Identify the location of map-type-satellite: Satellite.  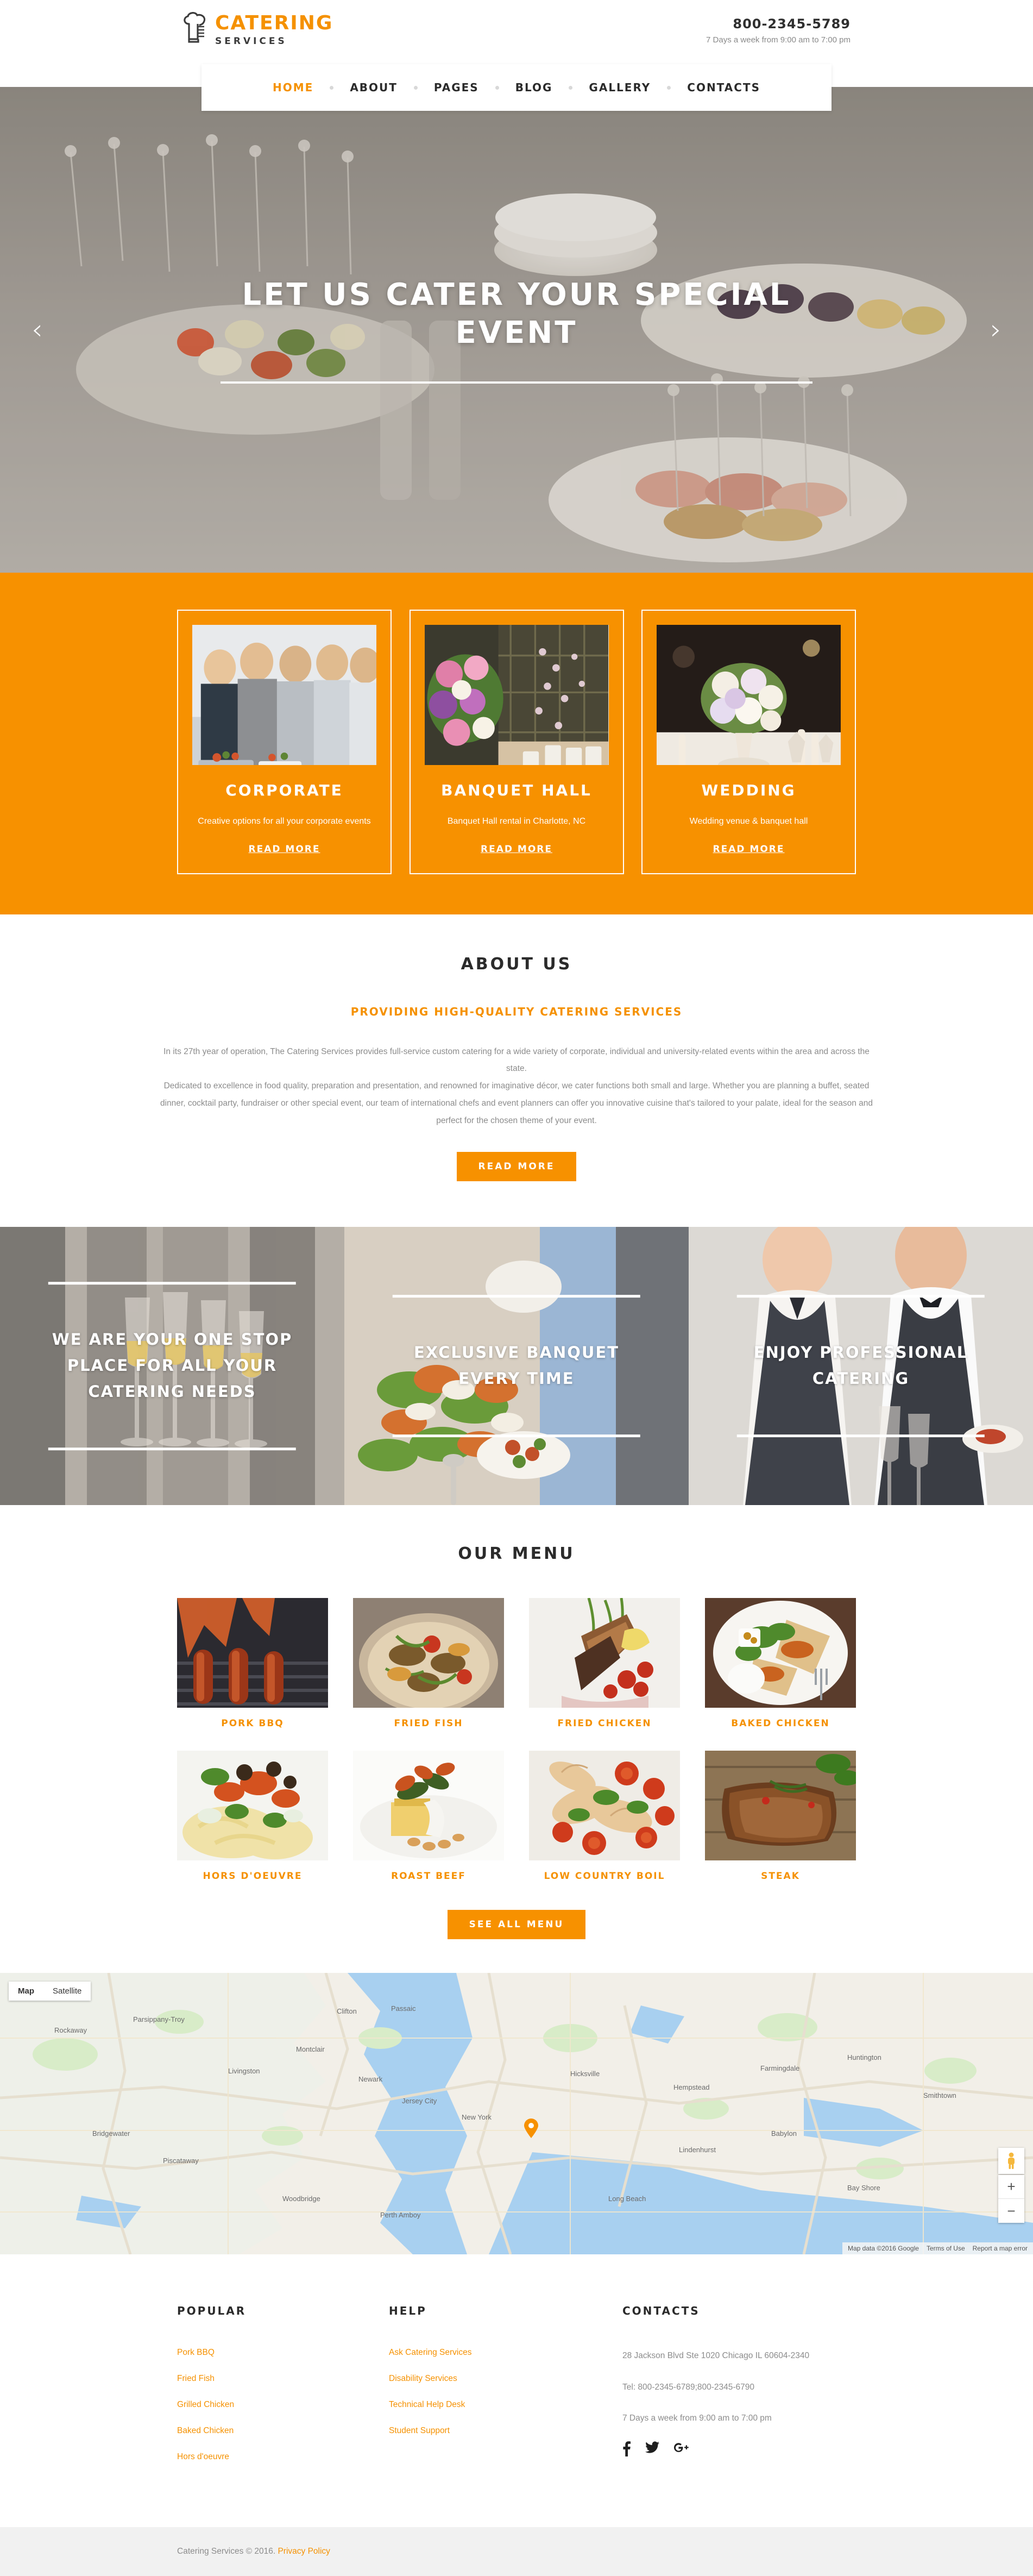
(67, 1991).